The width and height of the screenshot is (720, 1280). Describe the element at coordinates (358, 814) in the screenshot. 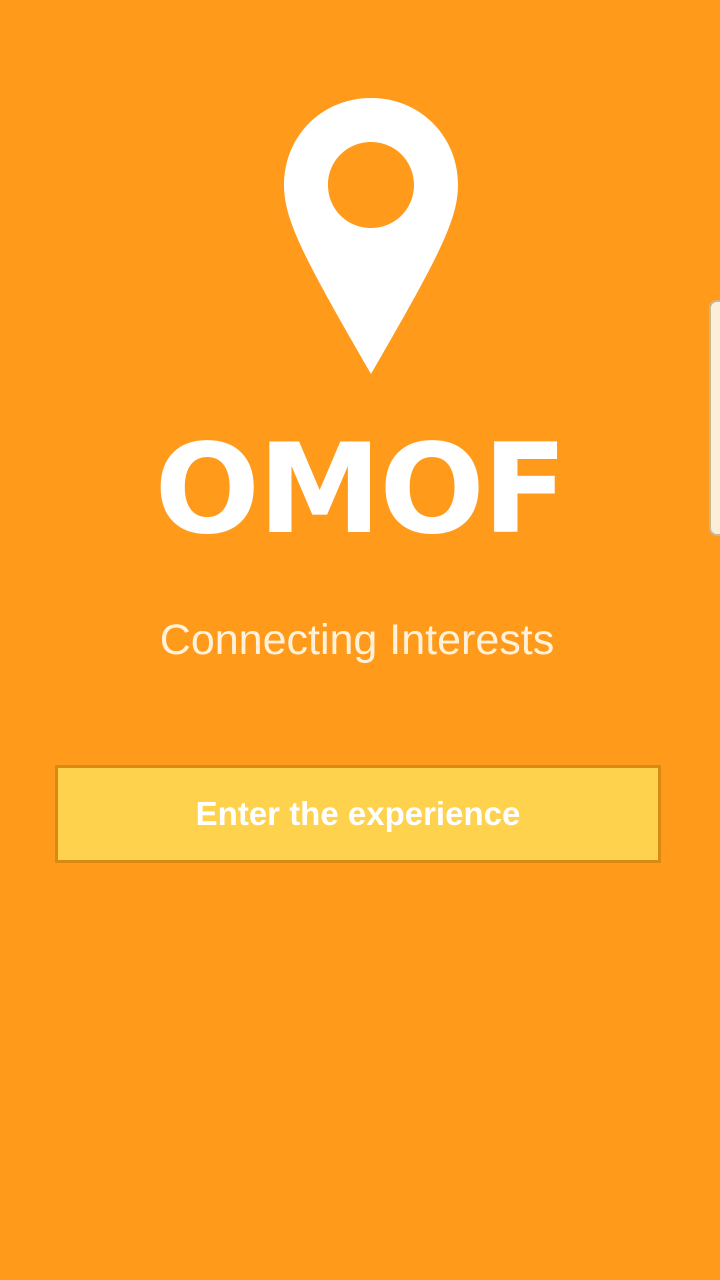

I see `enter-experience-button: Enter the experience` at that location.